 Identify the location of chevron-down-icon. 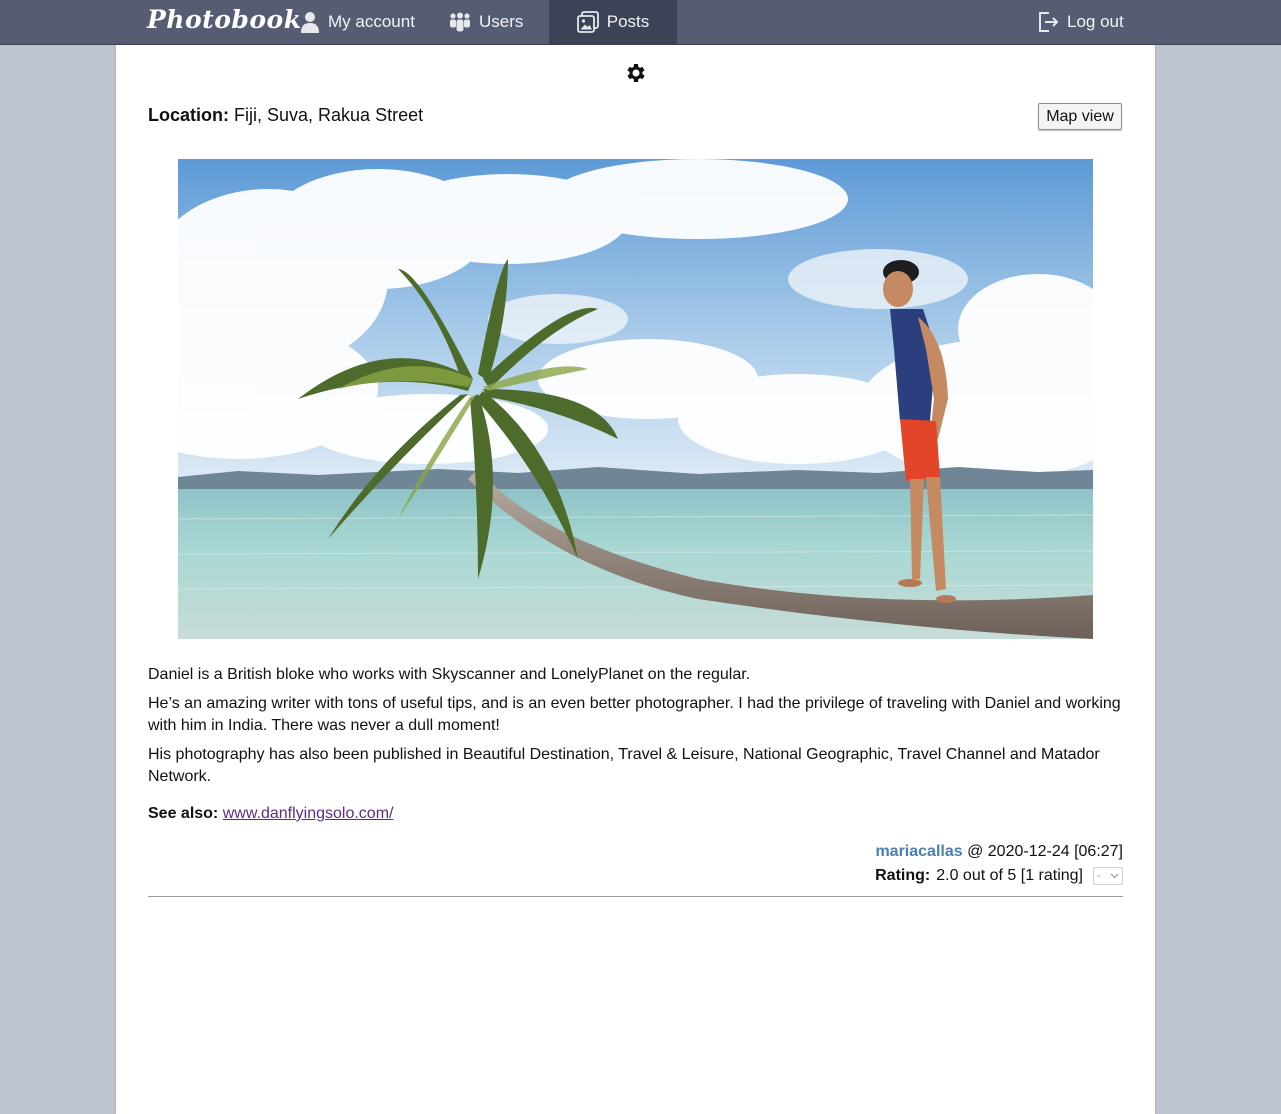
(1114, 876).